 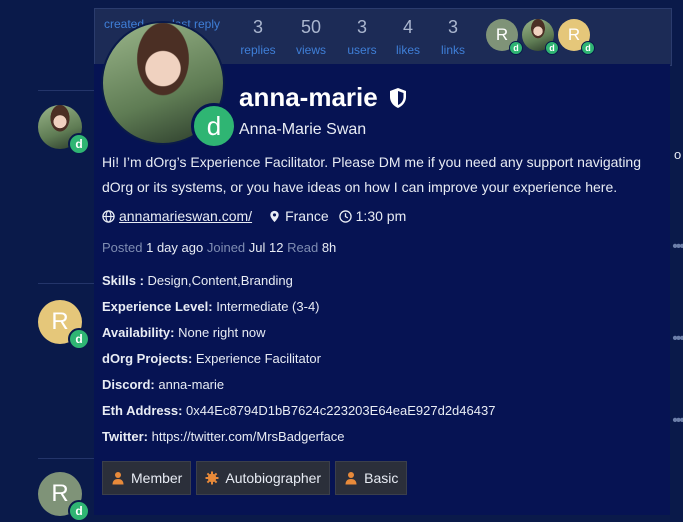 I want to click on field-experience: Experience Level: Intermediate (3-4), so click(x=298, y=311).